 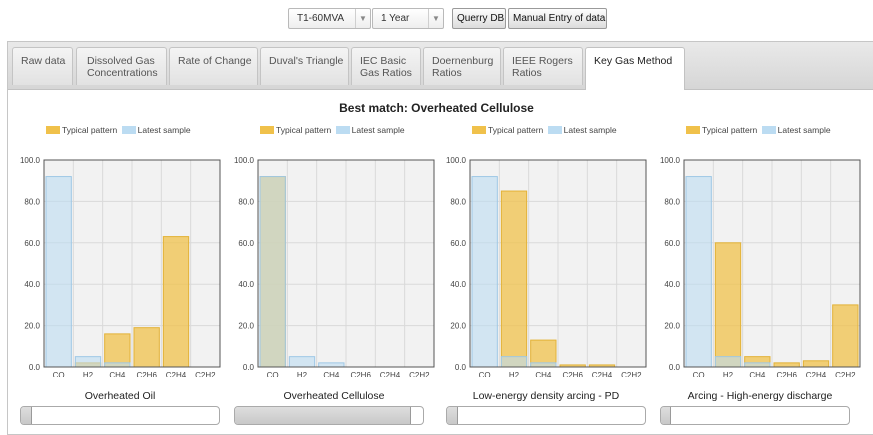 I want to click on tab-rate-of-change: Rate of Change, so click(x=213, y=66).